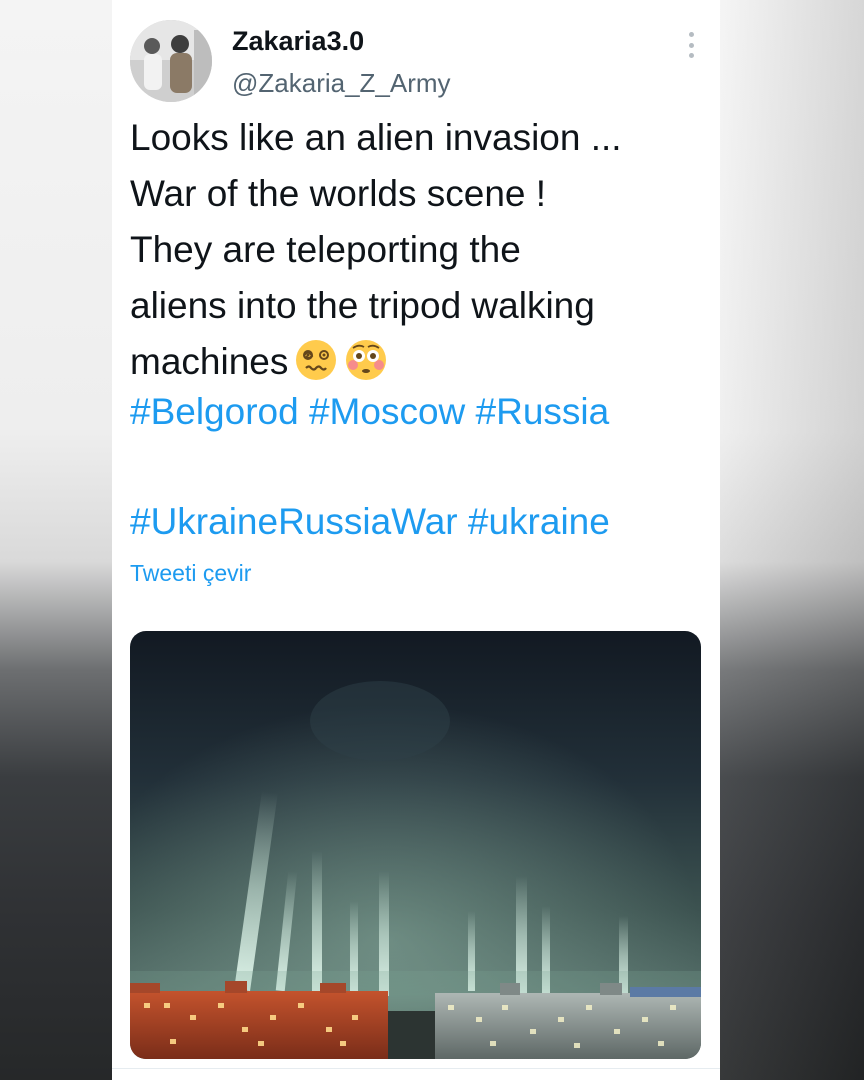 This screenshot has width=864, height=1080. Describe the element at coordinates (316, 360) in the screenshot. I see `dizzy-face-icon` at that location.